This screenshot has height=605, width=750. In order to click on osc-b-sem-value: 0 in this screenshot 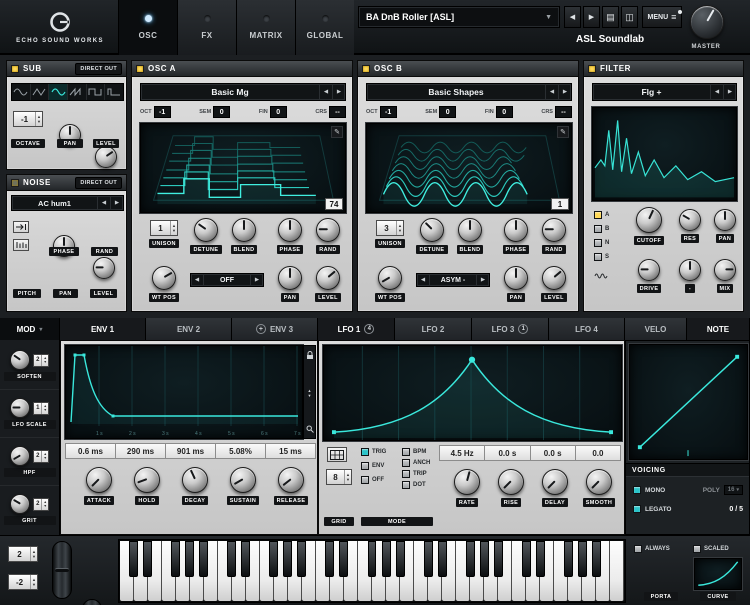, I will do `click(448, 112)`.